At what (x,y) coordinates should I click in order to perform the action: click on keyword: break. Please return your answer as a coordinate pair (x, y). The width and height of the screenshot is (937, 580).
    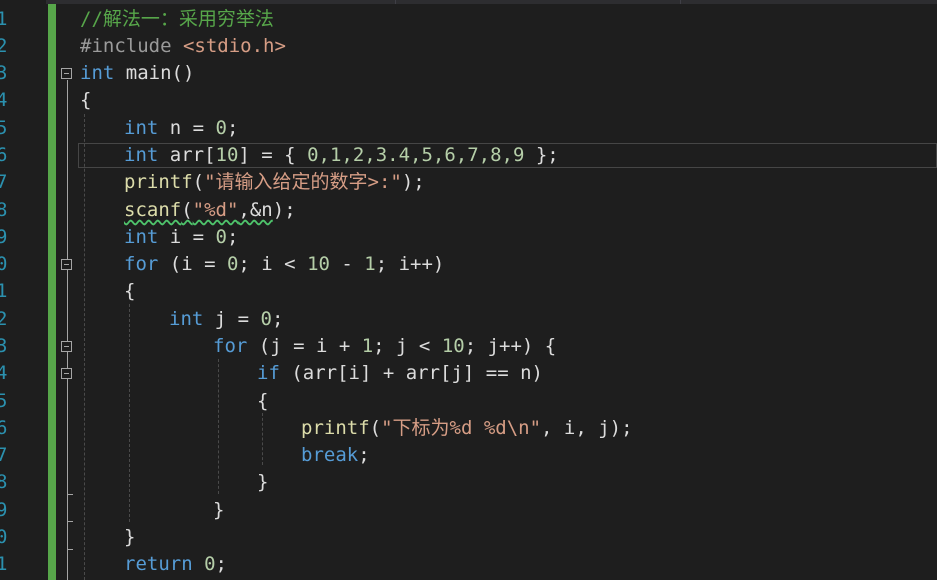
    Looking at the image, I should click on (330, 455).